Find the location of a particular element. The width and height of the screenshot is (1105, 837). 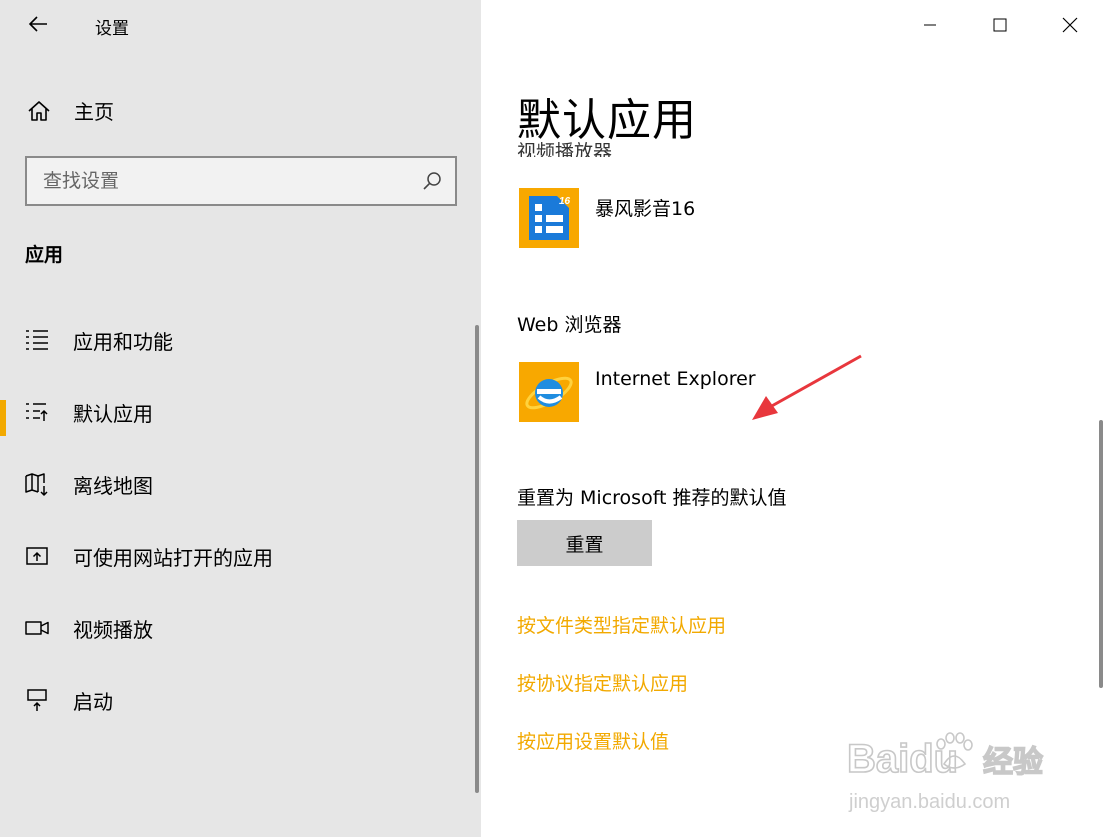

sidebar-item-label: 应用和功能 is located at coordinates (123, 341).